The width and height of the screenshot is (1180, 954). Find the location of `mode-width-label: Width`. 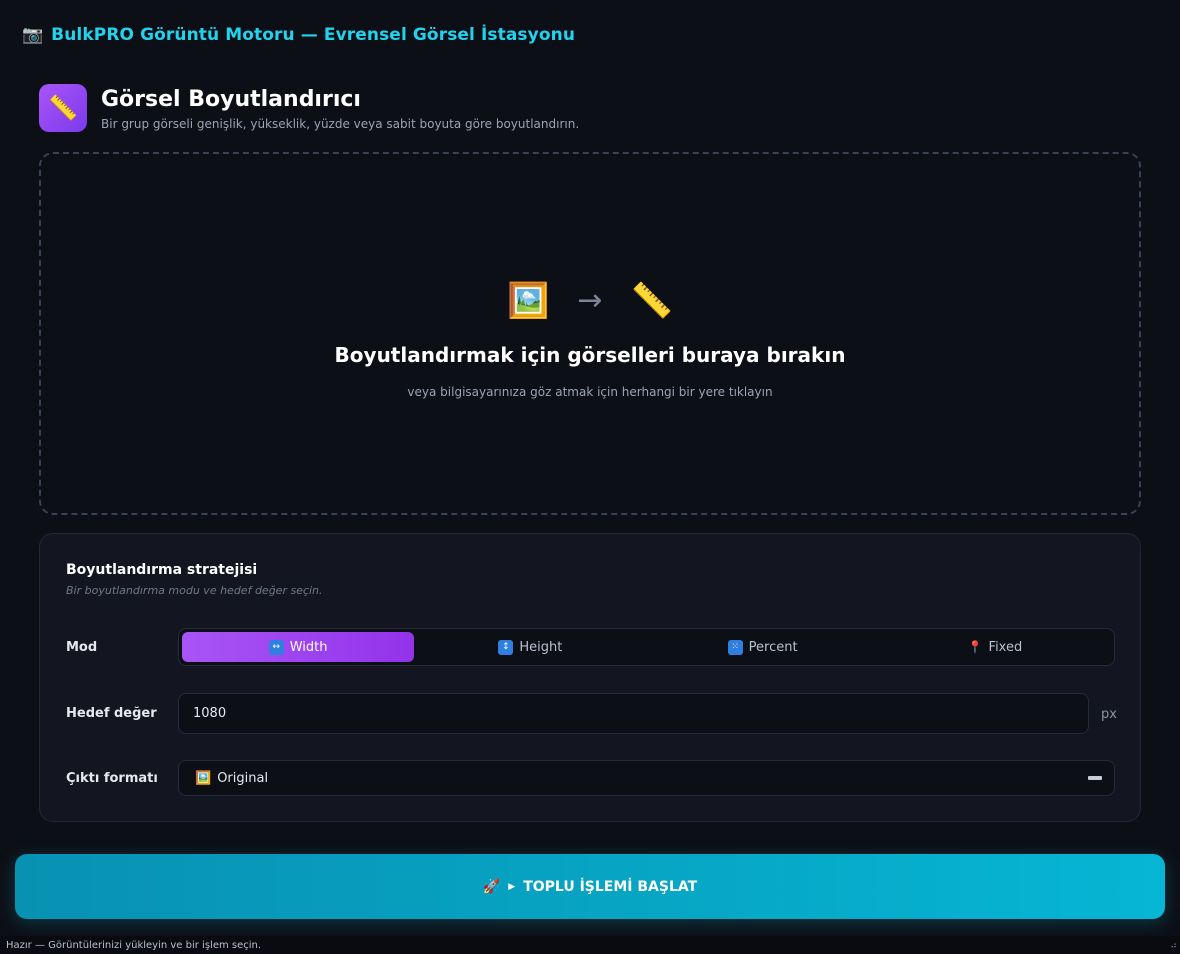

mode-width-label: Width is located at coordinates (308, 647).